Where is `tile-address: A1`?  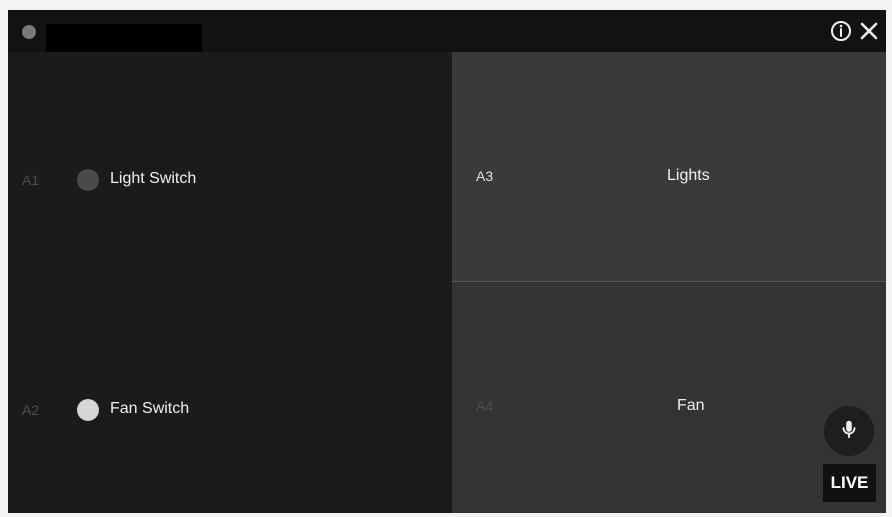 tile-address: A1 is located at coordinates (31, 180).